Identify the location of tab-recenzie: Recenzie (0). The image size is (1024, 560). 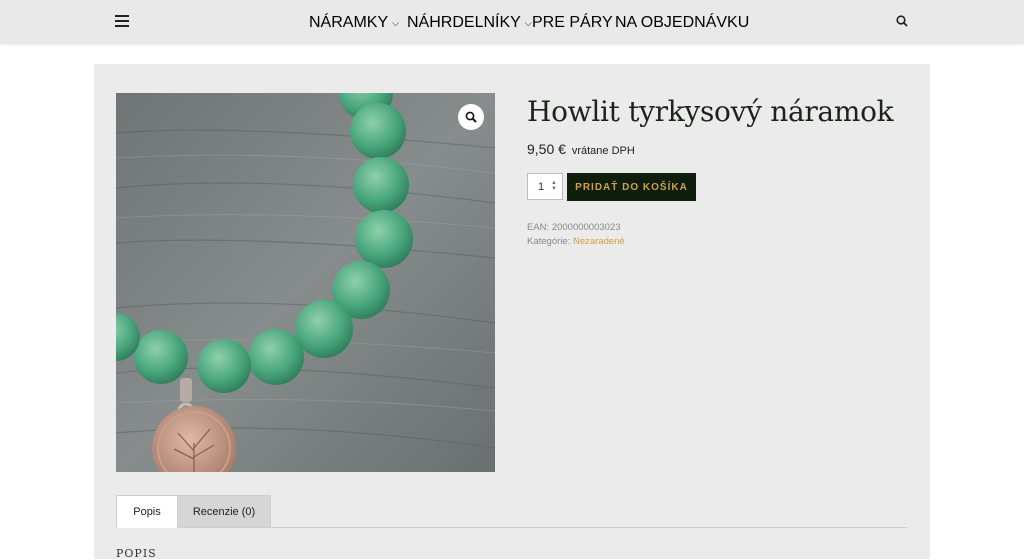
(224, 511).